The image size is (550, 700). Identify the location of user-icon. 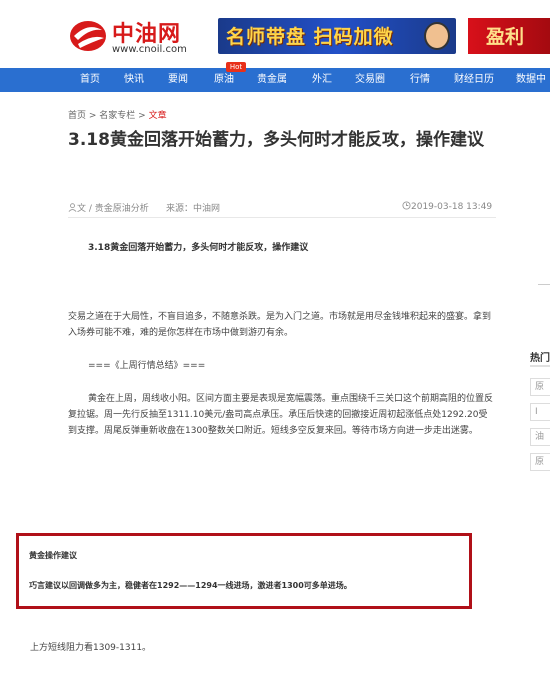
(72, 207).